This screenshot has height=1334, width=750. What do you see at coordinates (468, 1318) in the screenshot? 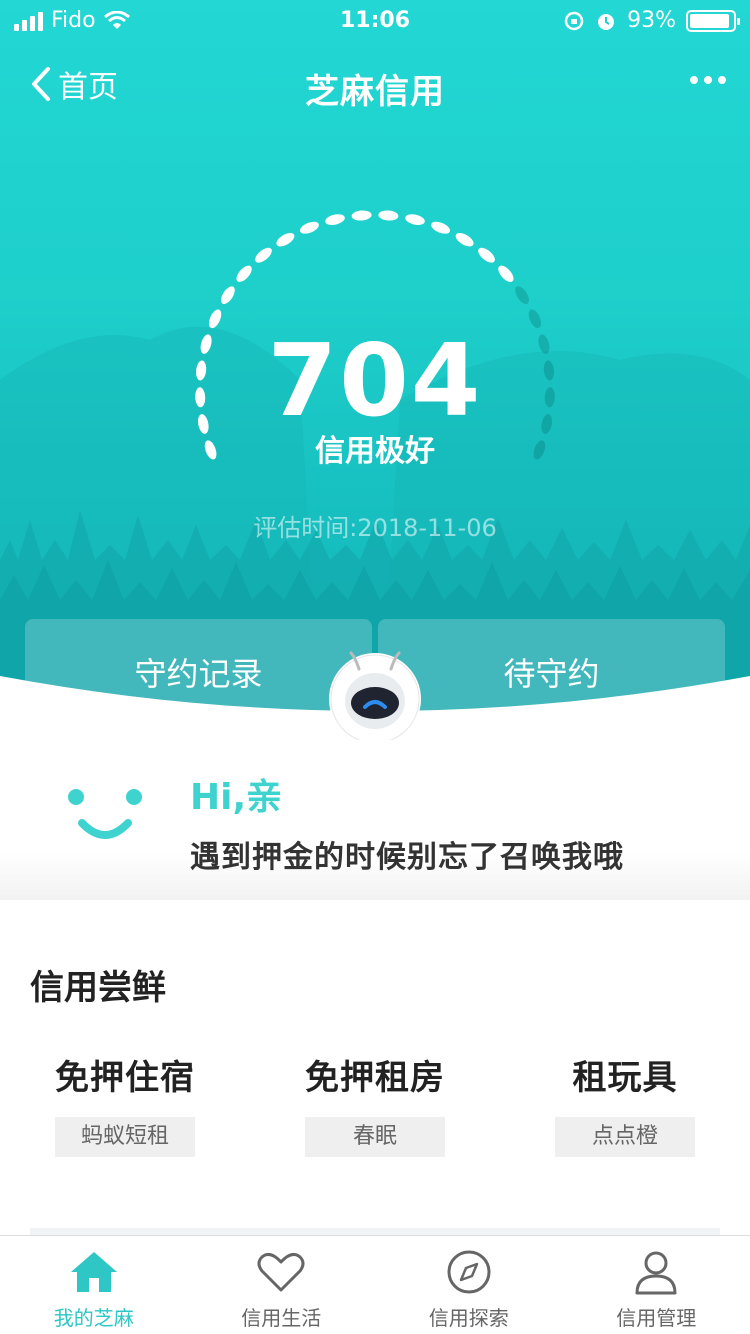
I see `tab-label: 信用探索` at bounding box center [468, 1318].